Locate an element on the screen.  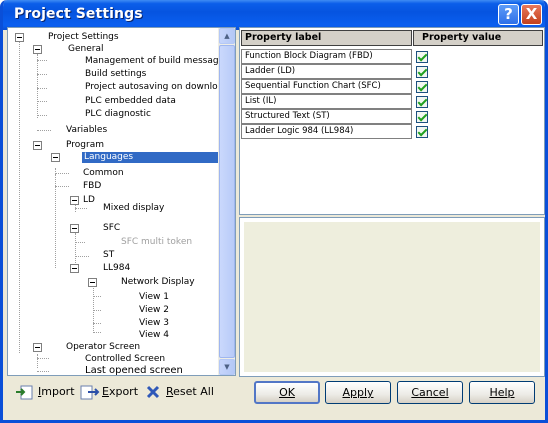
tree-fbd: FBD is located at coordinates (92, 186).